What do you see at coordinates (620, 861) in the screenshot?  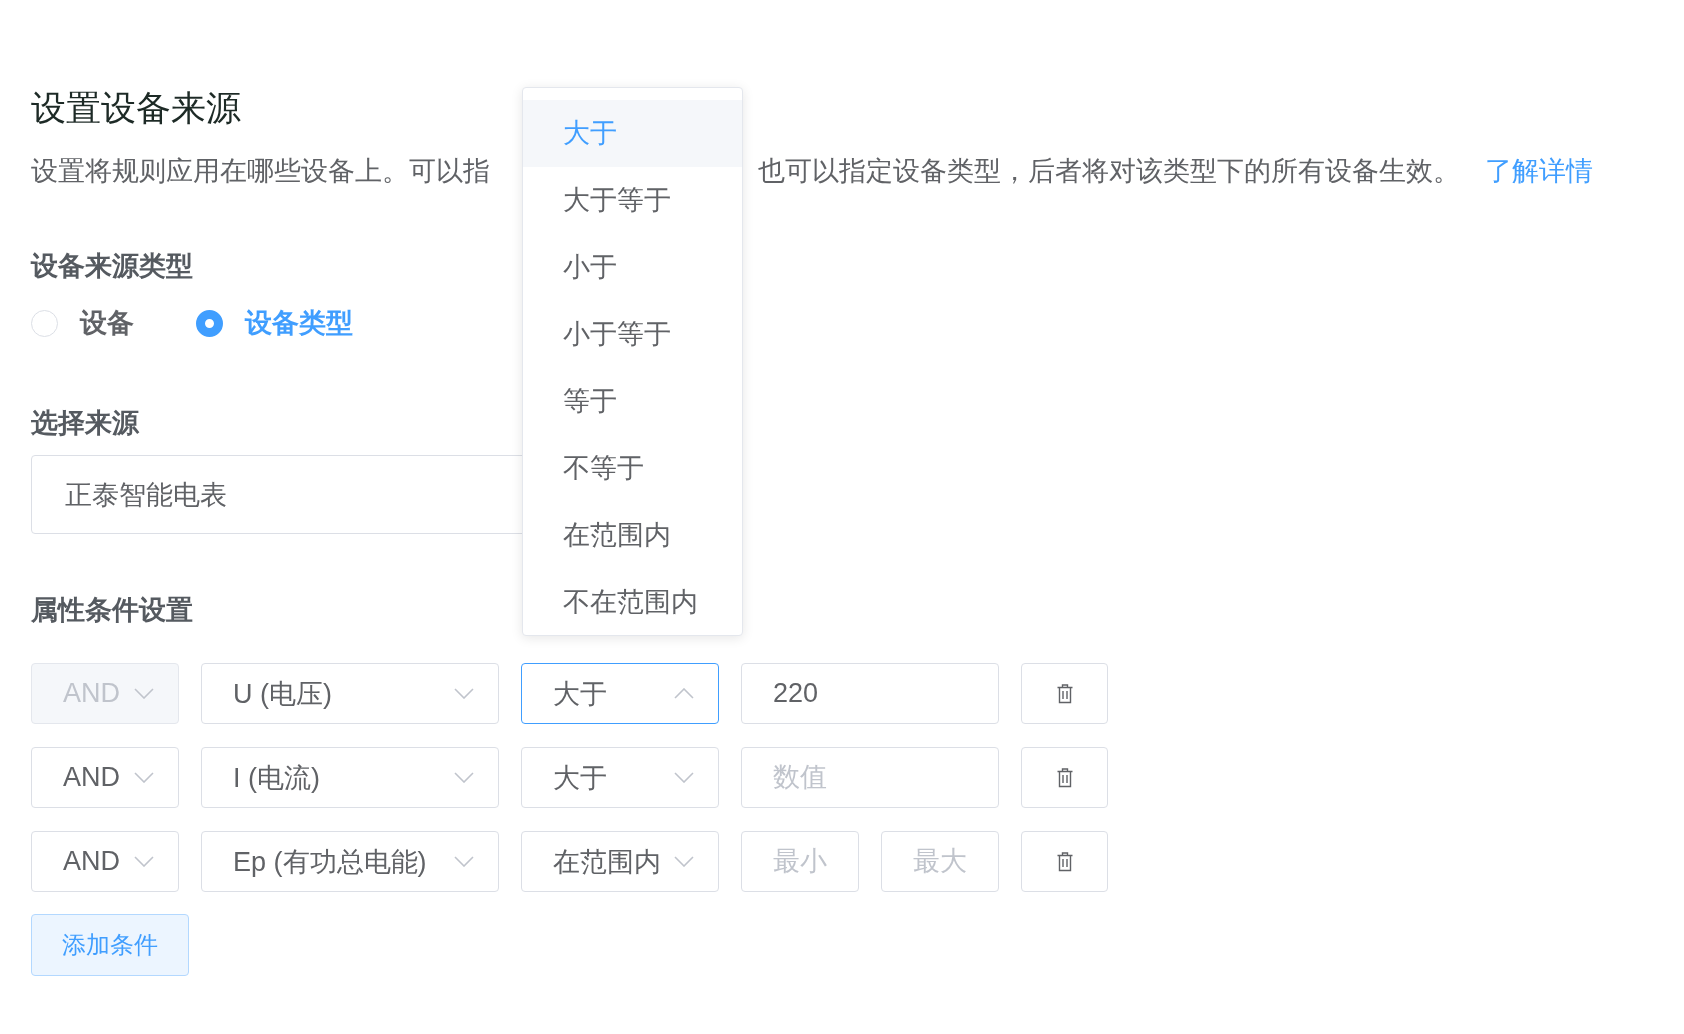 I see `operator-select: 在范围内` at bounding box center [620, 861].